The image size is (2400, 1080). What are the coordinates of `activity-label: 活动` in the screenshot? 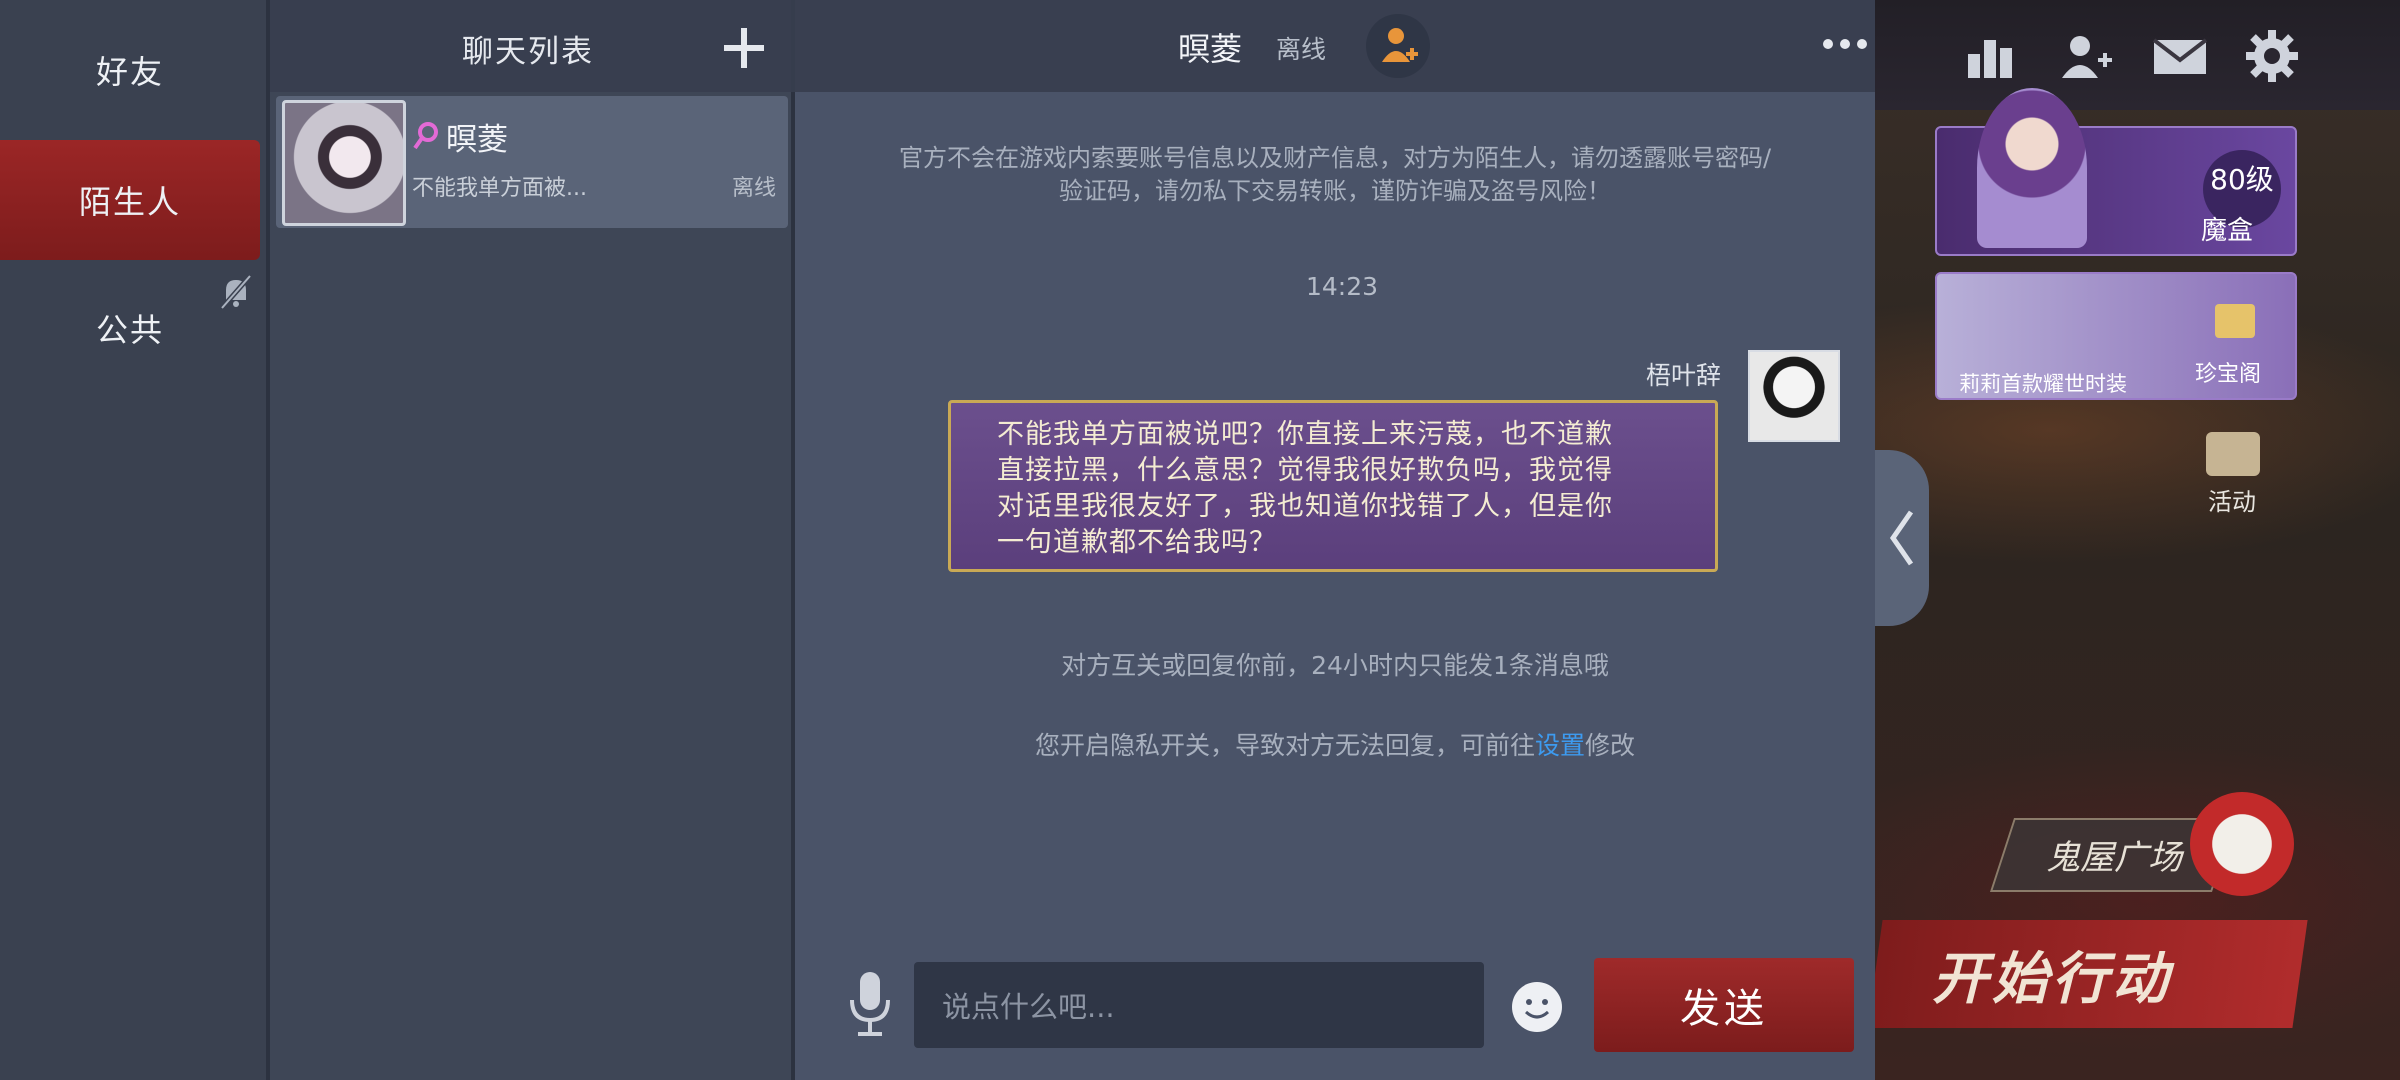 It's located at (2232, 499).